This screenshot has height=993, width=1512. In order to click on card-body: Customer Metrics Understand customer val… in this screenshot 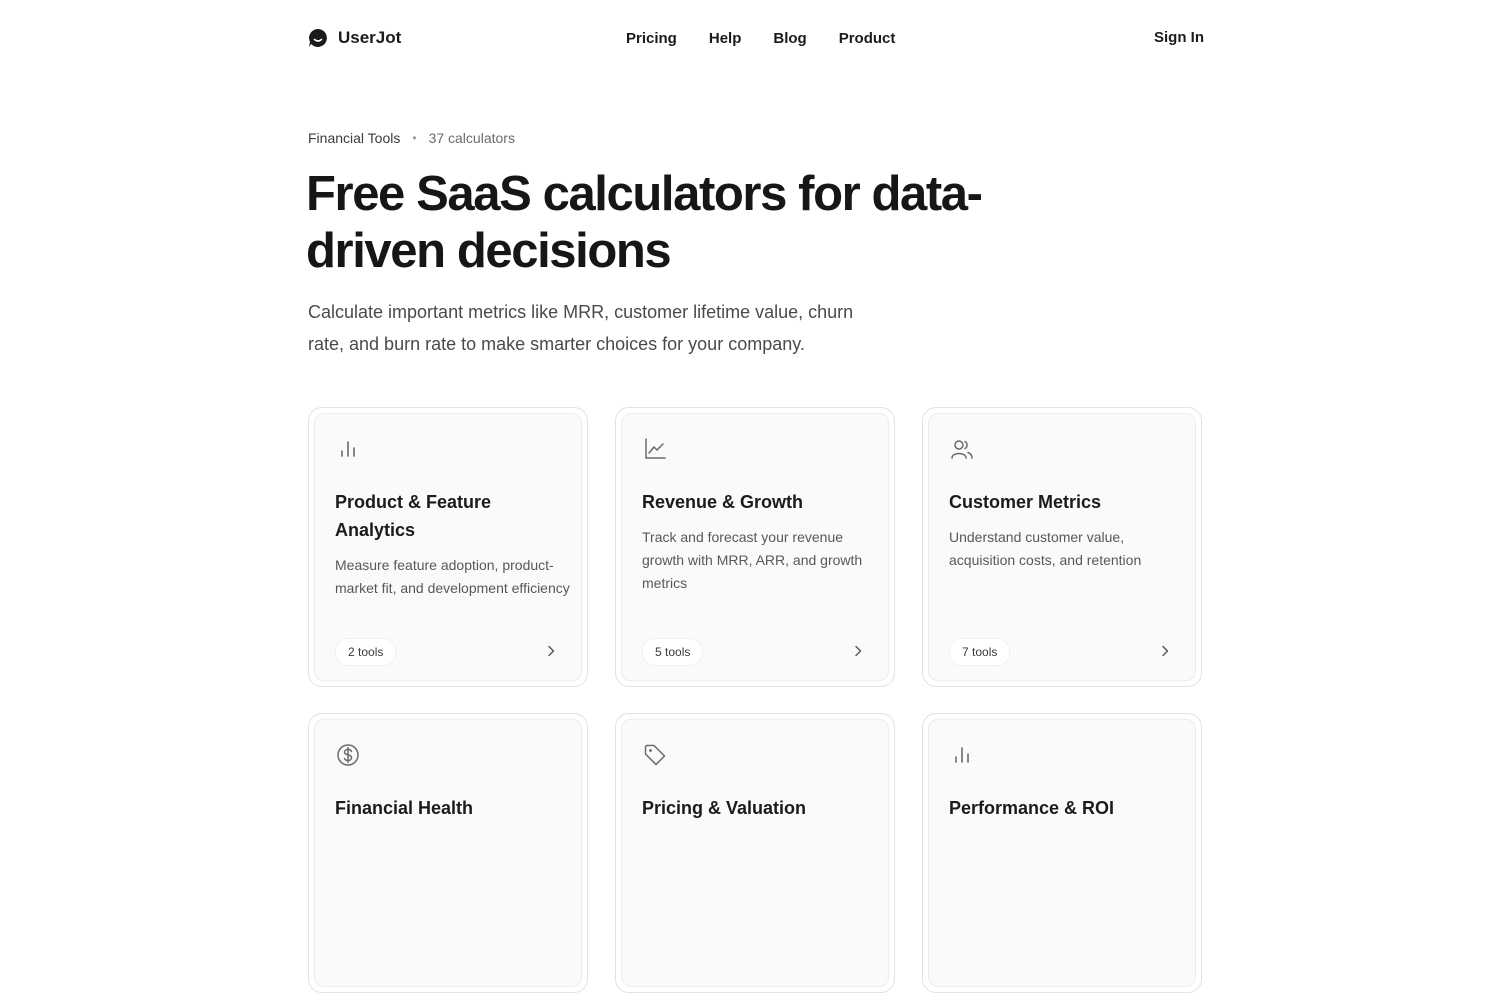, I will do `click(1062, 547)`.